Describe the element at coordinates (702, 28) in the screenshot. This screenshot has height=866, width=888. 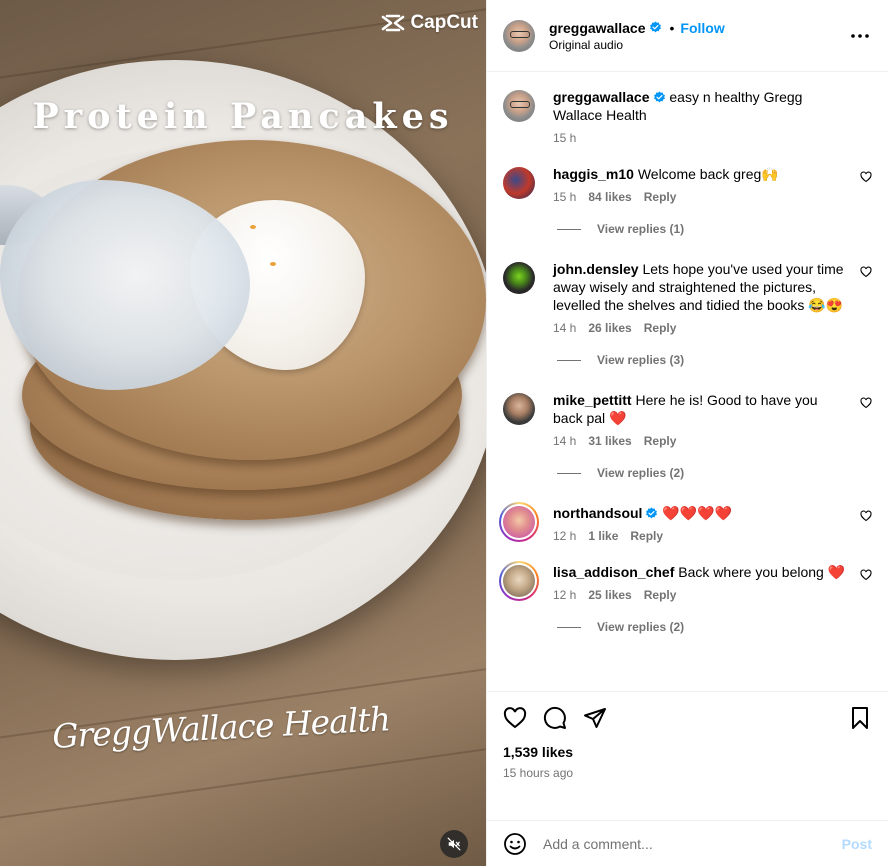
I see `follow-button: Follow` at that location.